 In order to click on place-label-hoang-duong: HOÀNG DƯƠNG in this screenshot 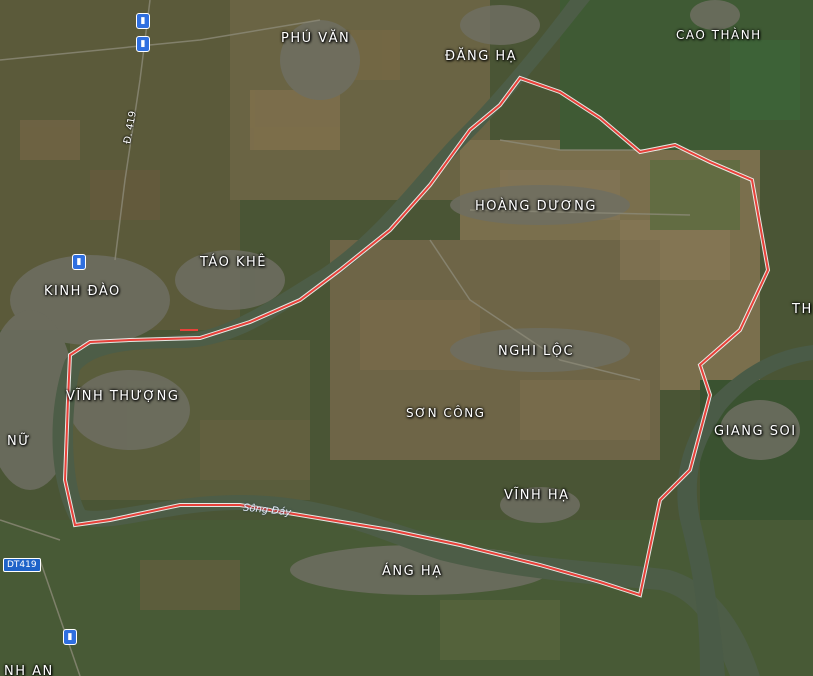, I will do `click(536, 206)`.